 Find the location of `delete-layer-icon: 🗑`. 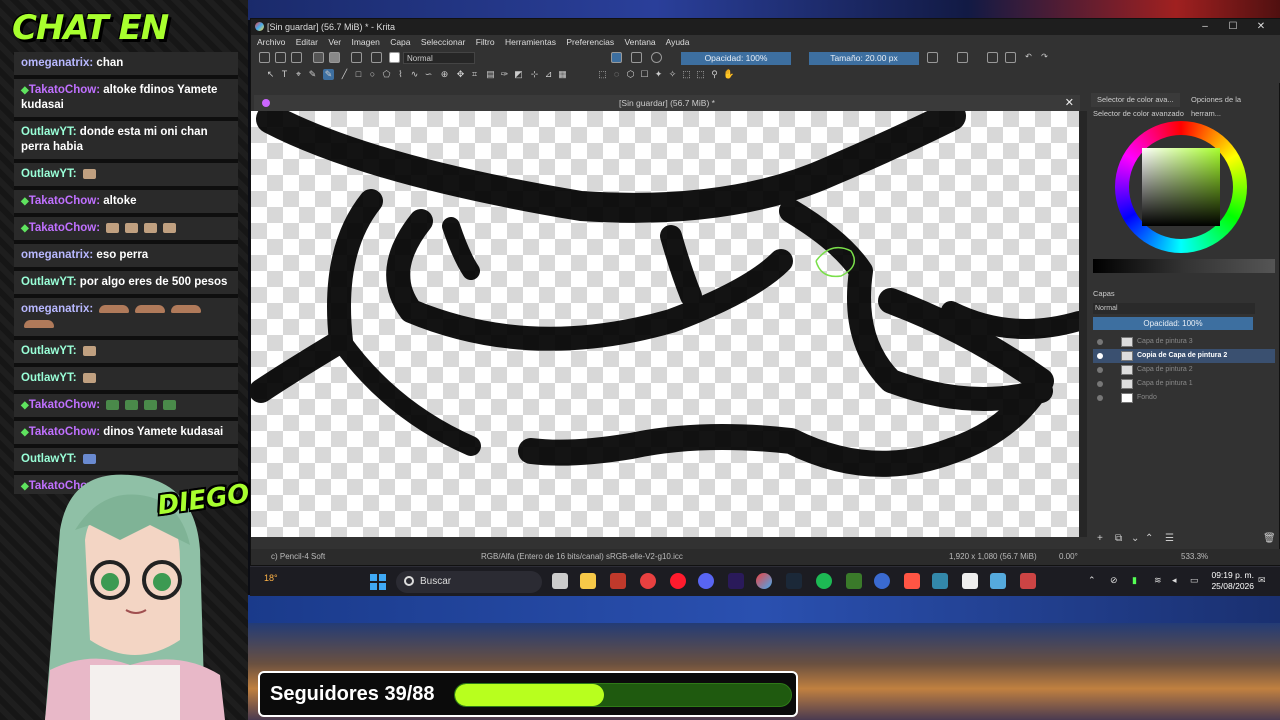

delete-layer-icon: 🗑 is located at coordinates (1269, 538).